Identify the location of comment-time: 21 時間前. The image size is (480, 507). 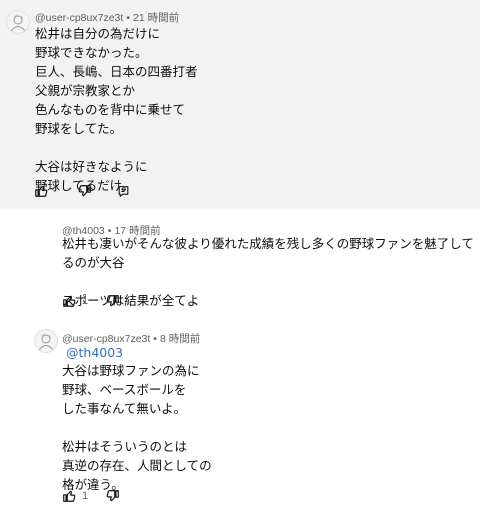
(156, 18).